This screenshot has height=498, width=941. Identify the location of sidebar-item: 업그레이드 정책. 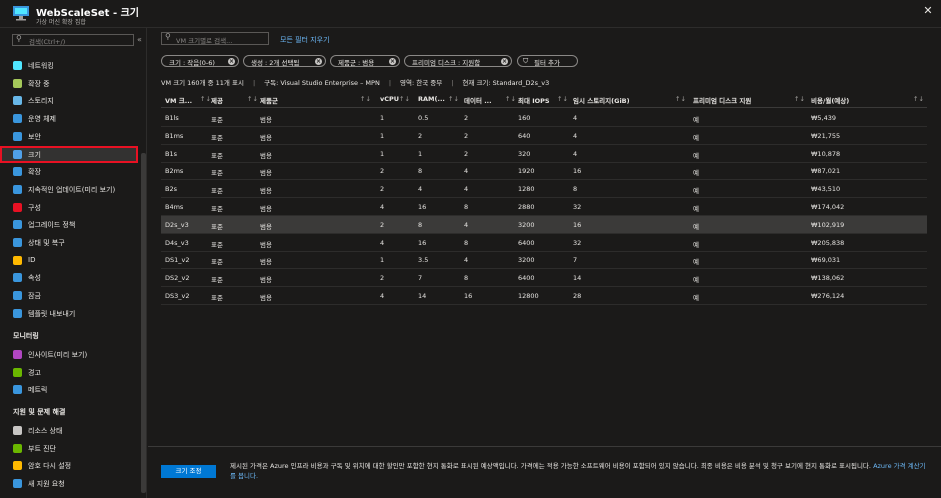
(69, 224).